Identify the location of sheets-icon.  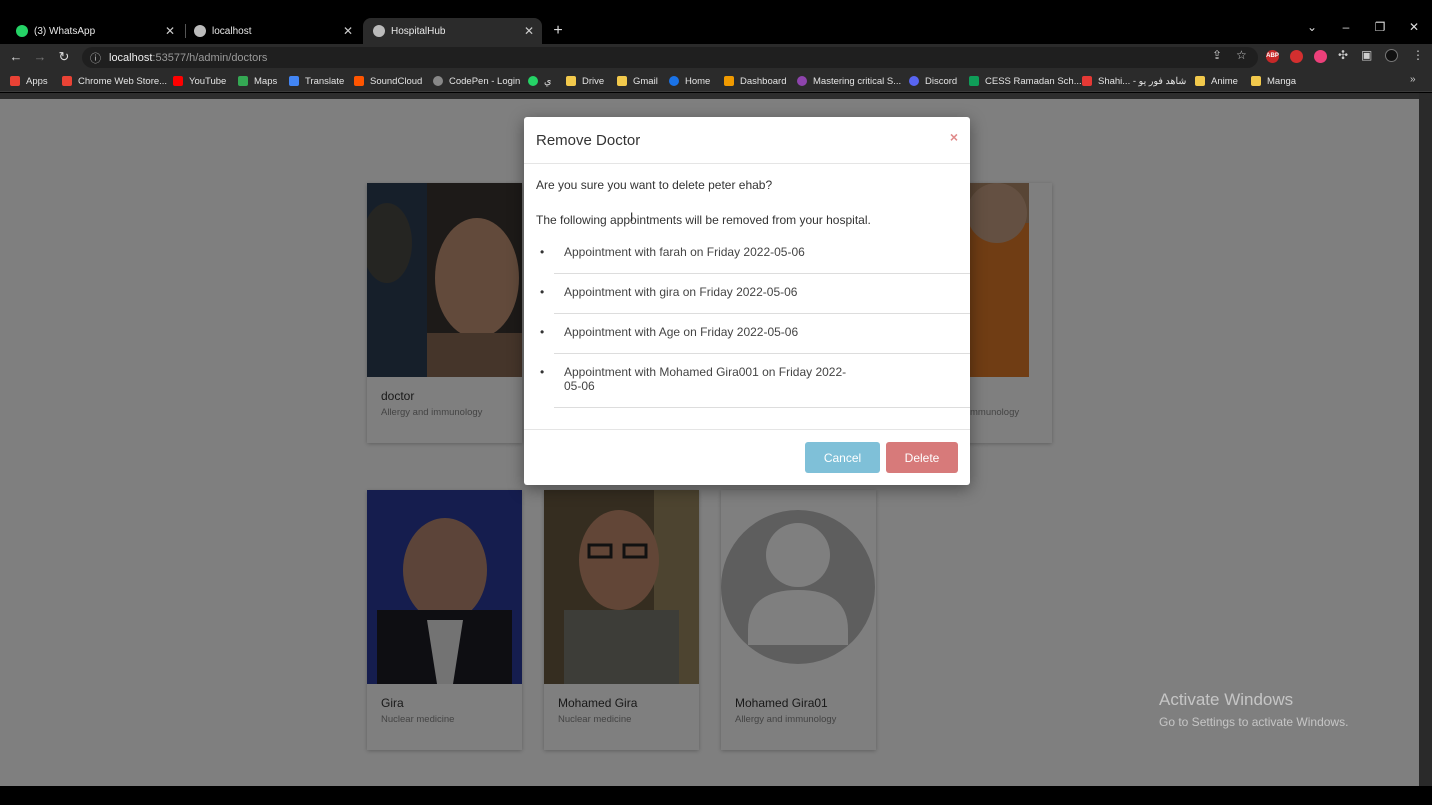
(974, 81).